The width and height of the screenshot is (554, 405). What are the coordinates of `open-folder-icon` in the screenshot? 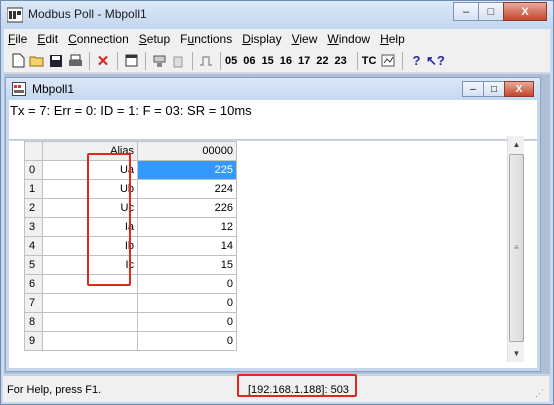 It's located at (37, 61).